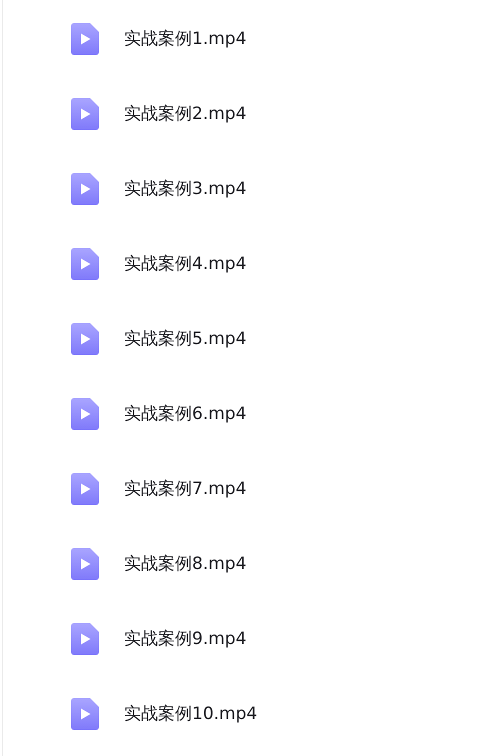 The image size is (496, 756). What do you see at coordinates (185, 338) in the screenshot?
I see `file-name: 实战案例5.mp4` at bounding box center [185, 338].